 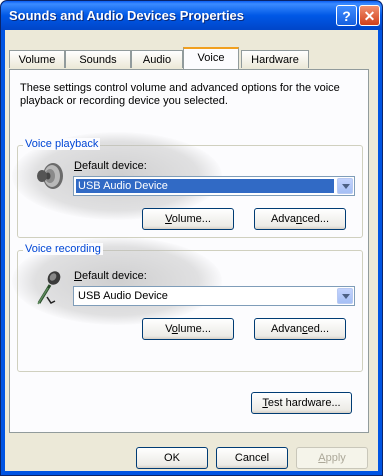 What do you see at coordinates (214, 296) in the screenshot?
I see `recording-device-select: USB Audio Device` at bounding box center [214, 296].